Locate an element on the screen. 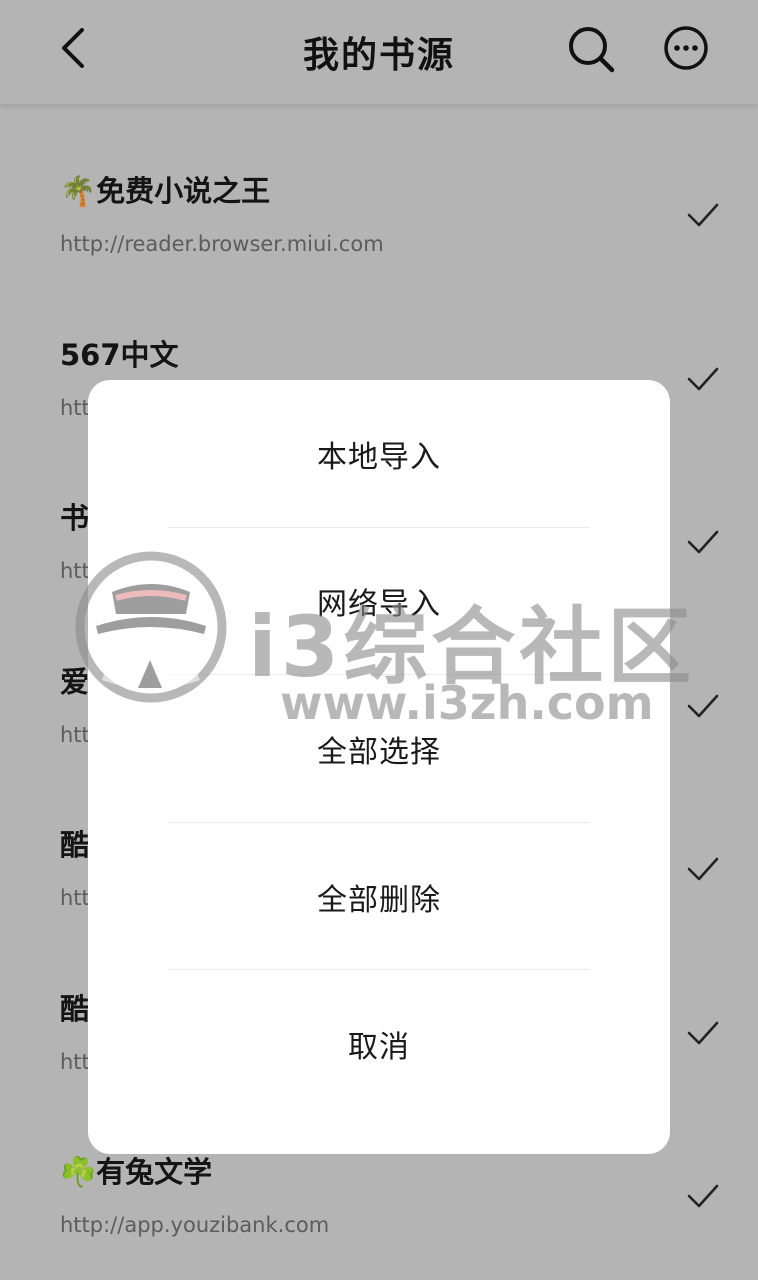 The height and width of the screenshot is (1280, 758). page-title: 我的书源 is located at coordinates (378, 55).